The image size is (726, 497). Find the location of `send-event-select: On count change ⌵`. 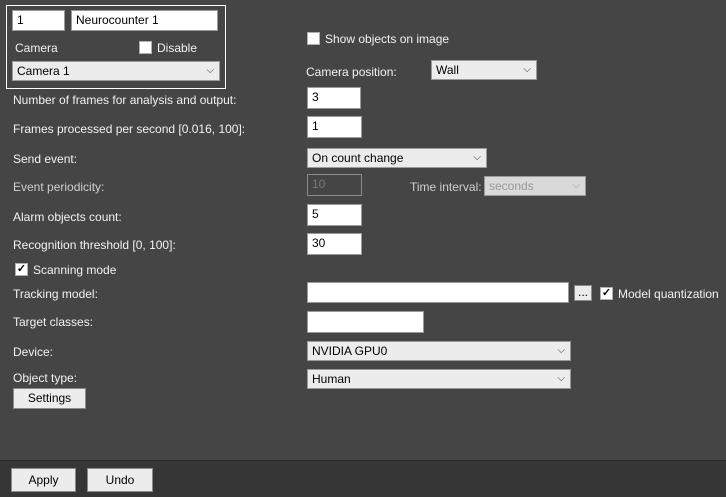

send-event-select: On count change ⌵ is located at coordinates (397, 158).